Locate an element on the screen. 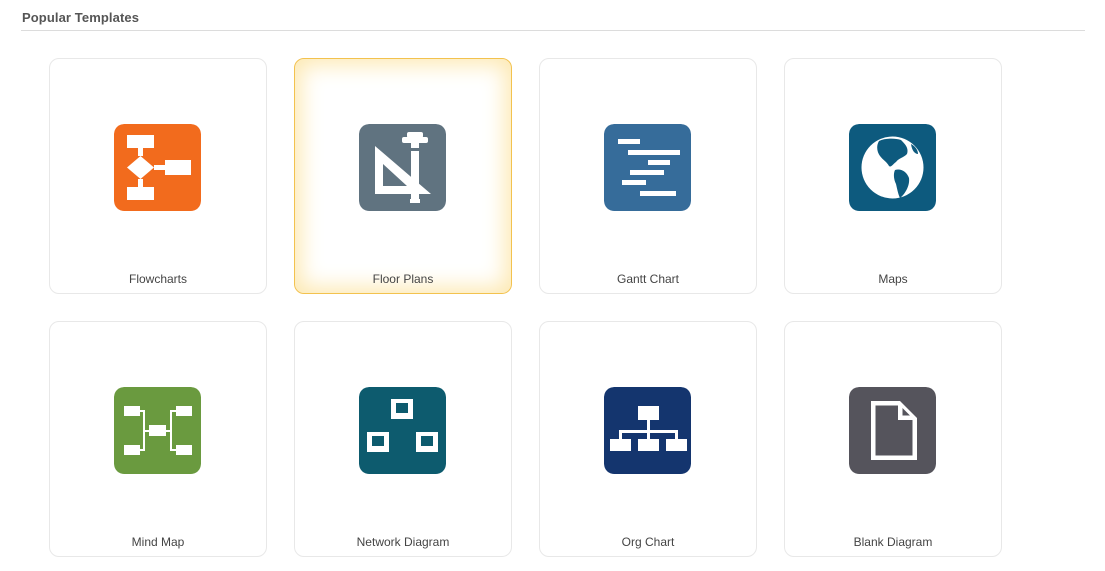 The image size is (1105, 571). flowchart-icon is located at coordinates (157, 167).